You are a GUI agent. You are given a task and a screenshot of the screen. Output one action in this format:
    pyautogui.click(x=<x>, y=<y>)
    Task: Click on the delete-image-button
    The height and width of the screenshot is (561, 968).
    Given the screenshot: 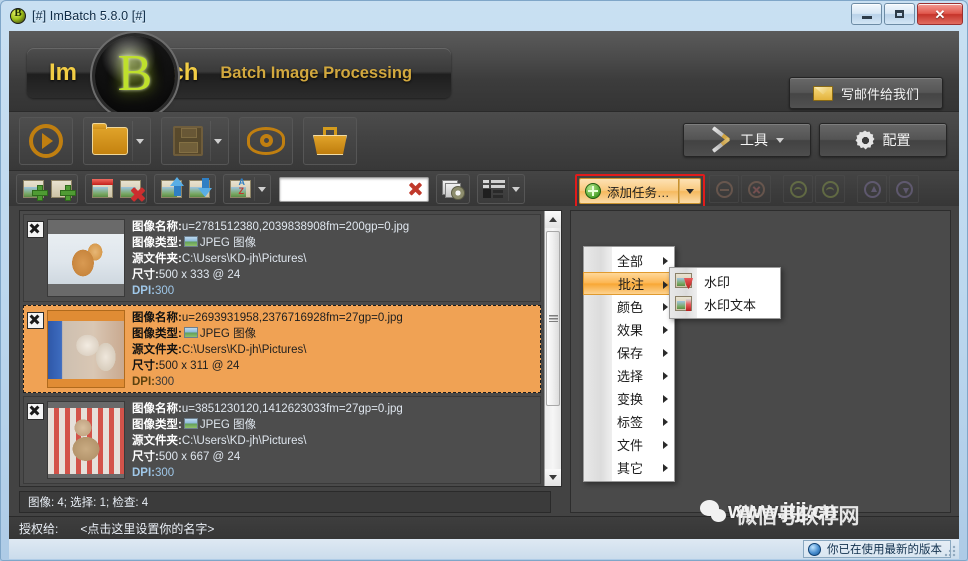 What is the action you would take?
    pyautogui.click(x=130, y=189)
    